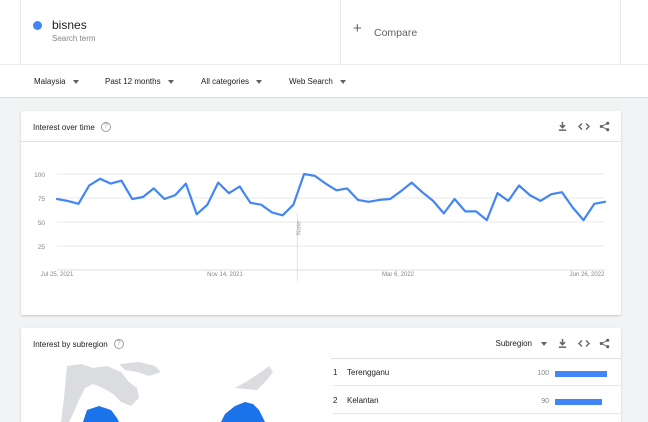 The width and height of the screenshot is (648, 422). What do you see at coordinates (477, 400) in the screenshot?
I see `subregion-row: 2 Kelantan 90` at bounding box center [477, 400].